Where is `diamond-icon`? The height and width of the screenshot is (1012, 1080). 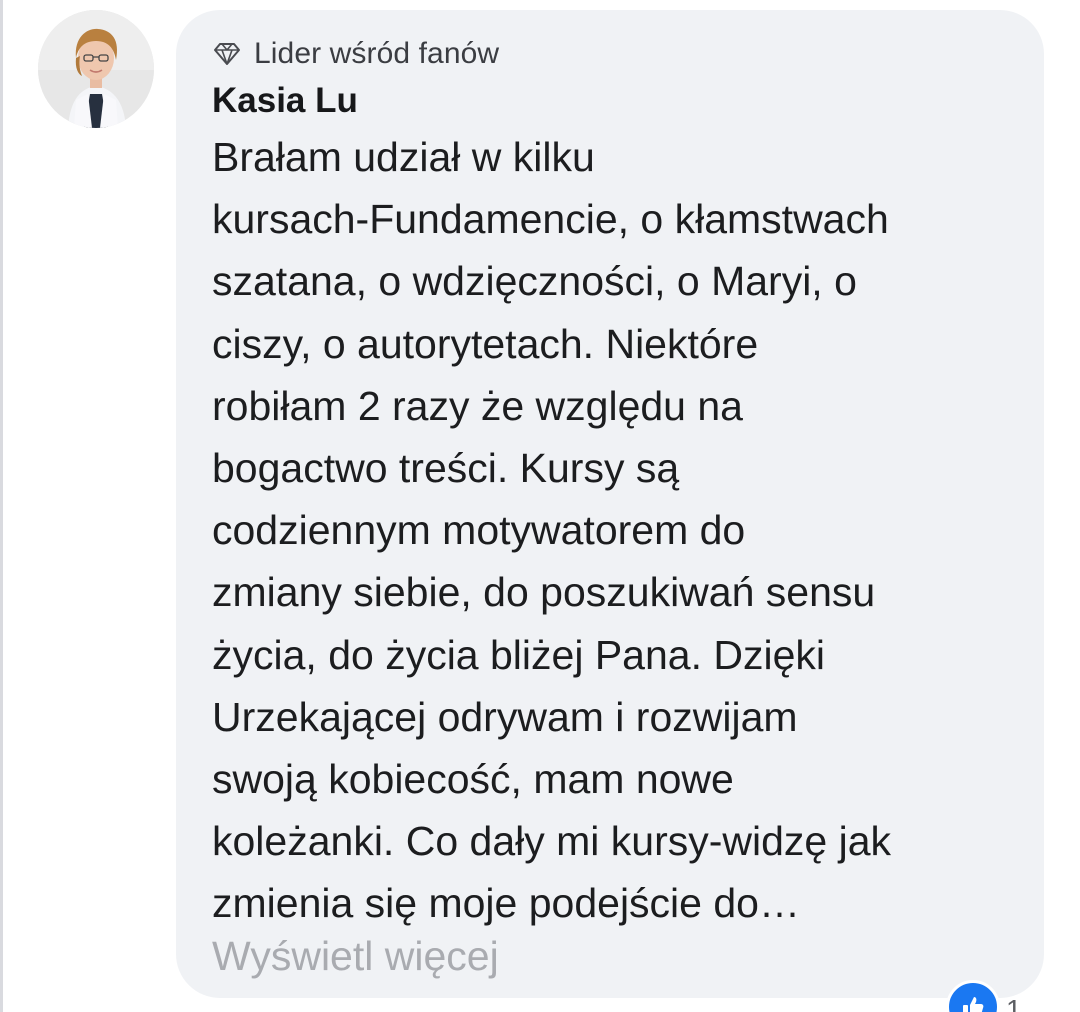 diamond-icon is located at coordinates (227, 54).